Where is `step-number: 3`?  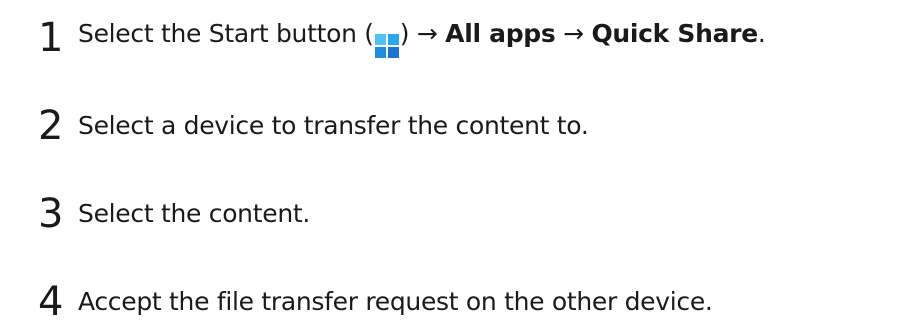
step-number: 3 is located at coordinates (51, 214).